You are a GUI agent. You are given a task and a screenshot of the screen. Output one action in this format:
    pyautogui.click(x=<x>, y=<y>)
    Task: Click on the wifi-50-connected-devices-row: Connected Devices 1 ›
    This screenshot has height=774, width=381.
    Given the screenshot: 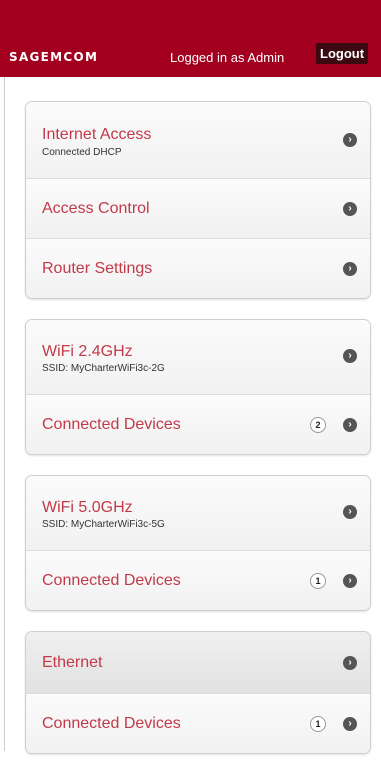 What is the action you would take?
    pyautogui.click(x=198, y=580)
    